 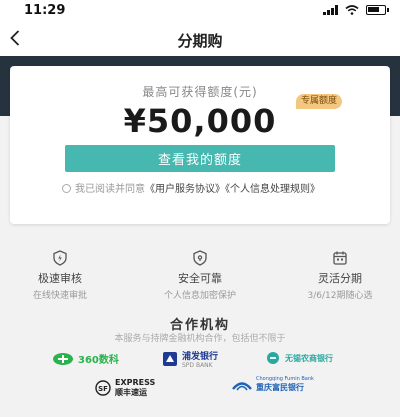 I want to click on logo-chongqing-fumin-bank: Chongqing Fumin Bank 重庆富民银行, so click(x=273, y=384).